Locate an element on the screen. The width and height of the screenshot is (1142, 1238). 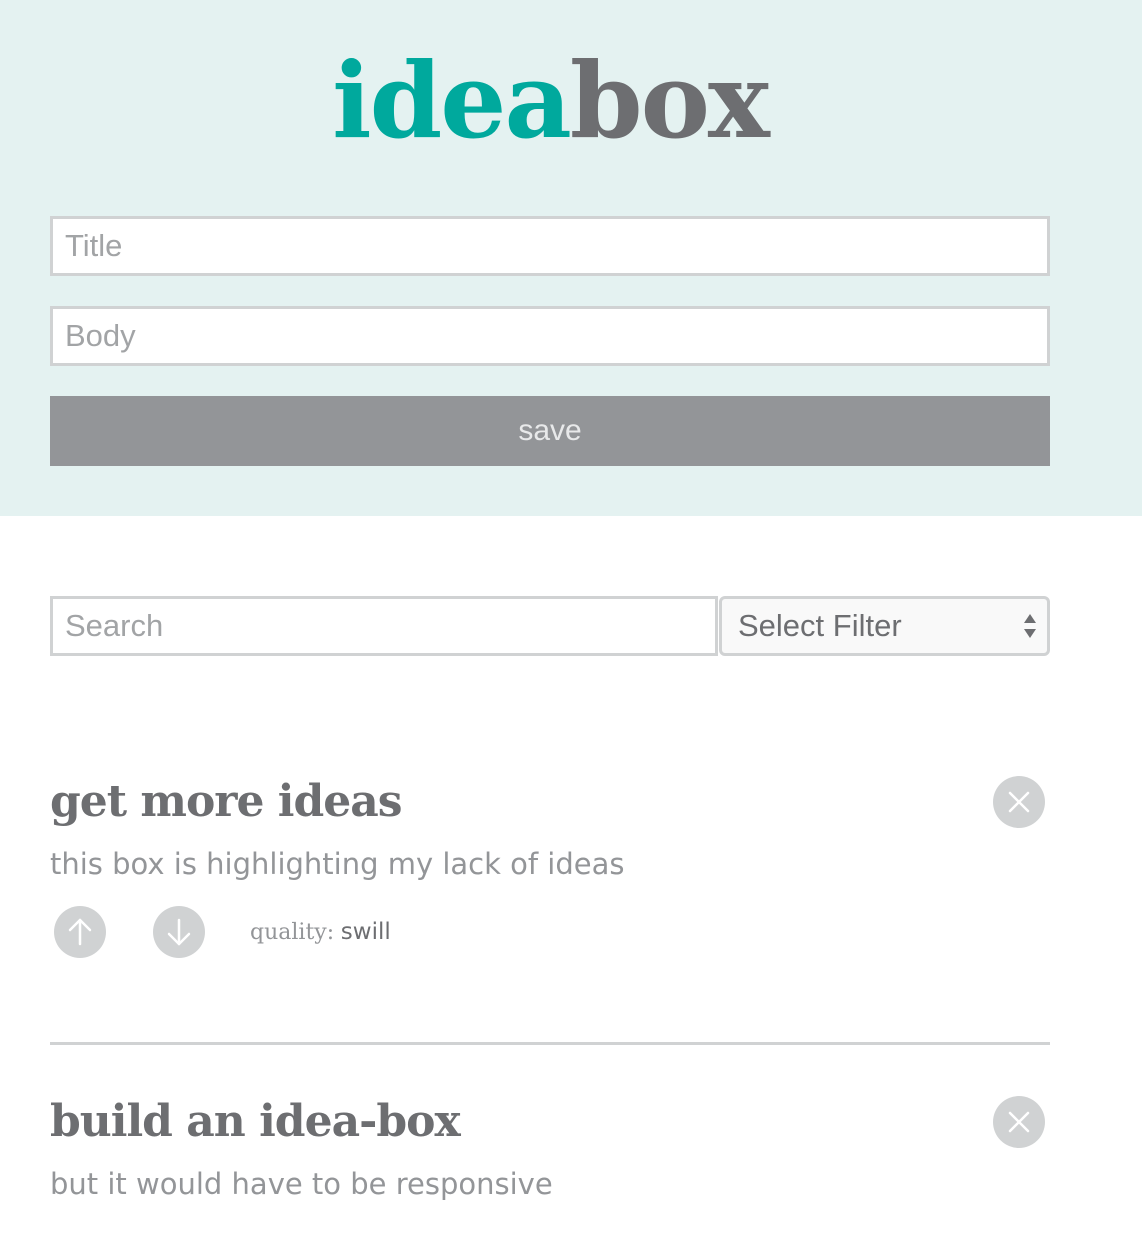
quality-indicator: quality: swill is located at coordinates (320, 932).